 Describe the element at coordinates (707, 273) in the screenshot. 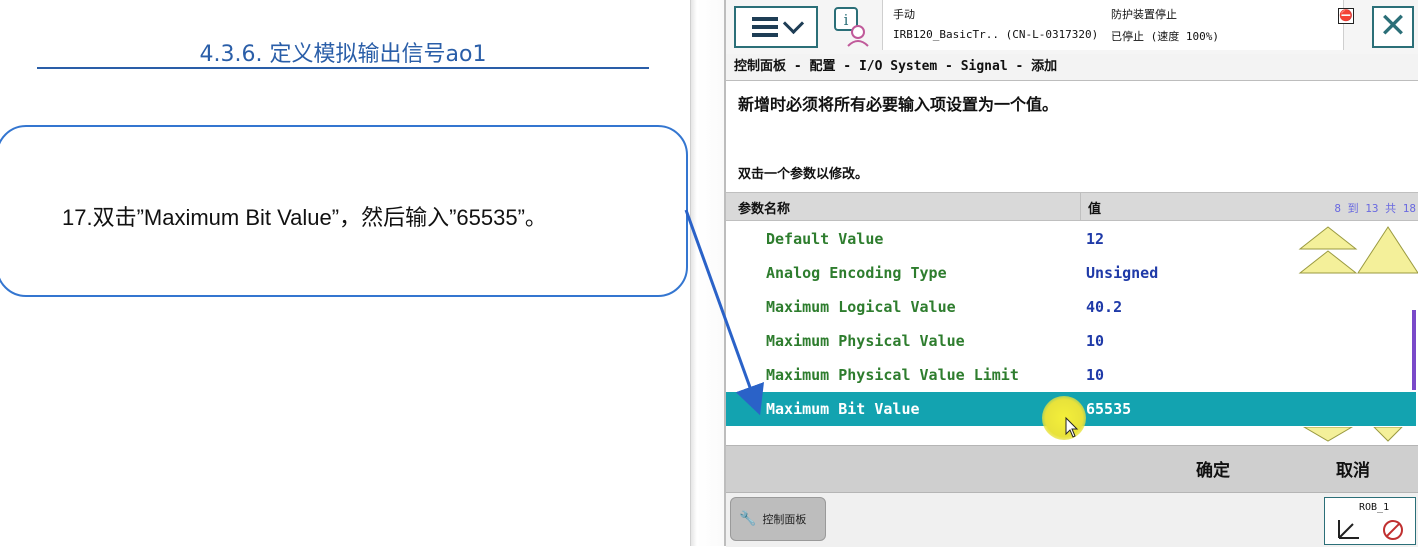

I see `divider-strip` at that location.